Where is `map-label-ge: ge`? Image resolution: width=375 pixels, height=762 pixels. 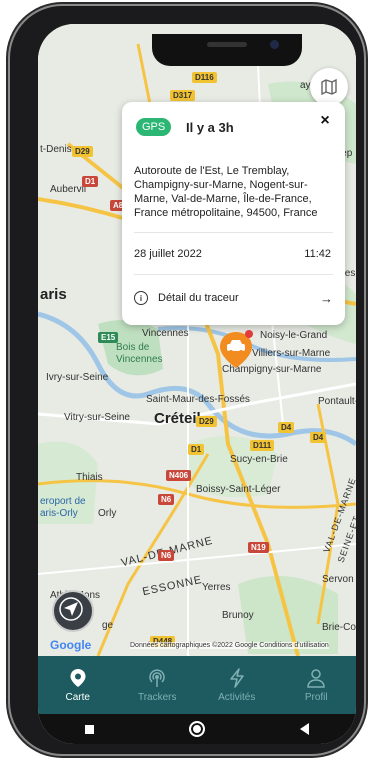
map-label-ge: ge is located at coordinates (108, 625).